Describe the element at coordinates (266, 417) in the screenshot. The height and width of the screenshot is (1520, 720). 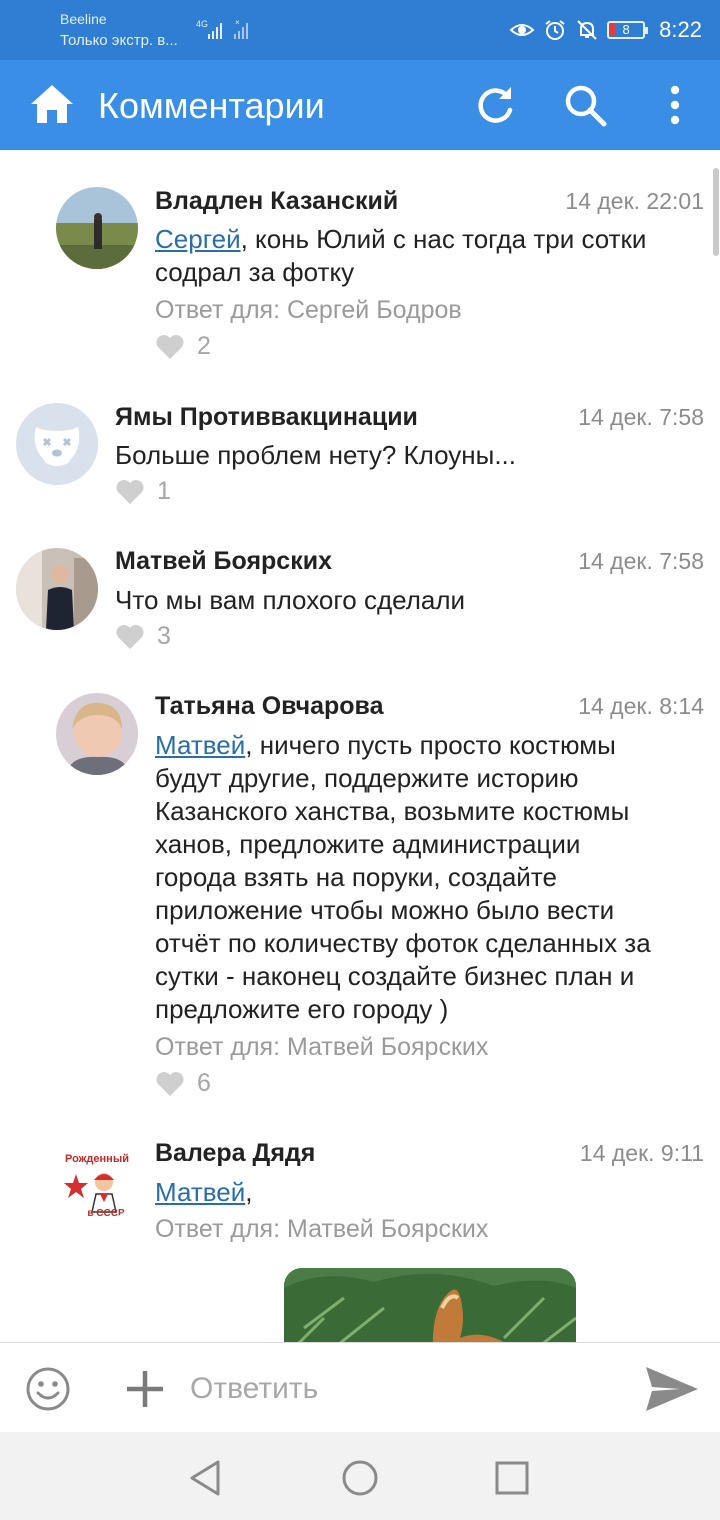
I see `comment-author: Ямы Противвакцинации` at that location.